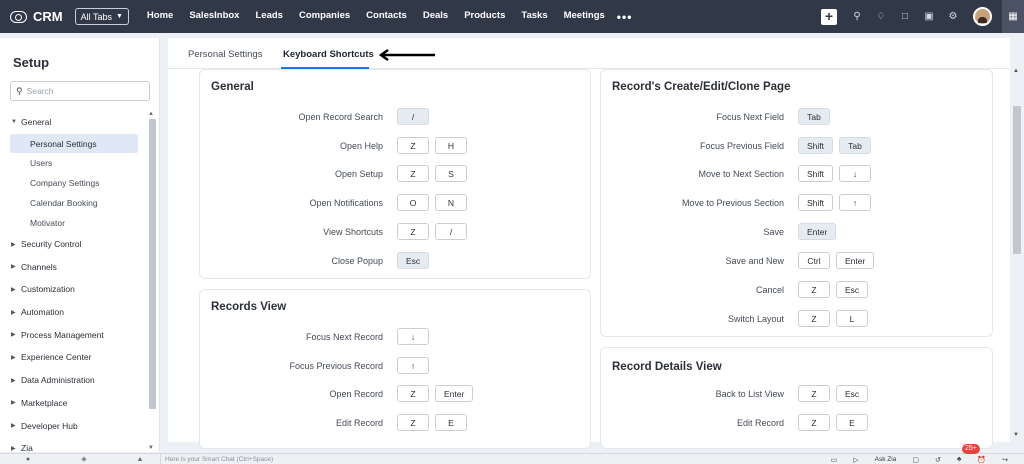 Image resolution: width=1024 pixels, height=464 pixels. Describe the element at coordinates (1005, 460) in the screenshot. I see `sign-out-icon: ↪` at that location.